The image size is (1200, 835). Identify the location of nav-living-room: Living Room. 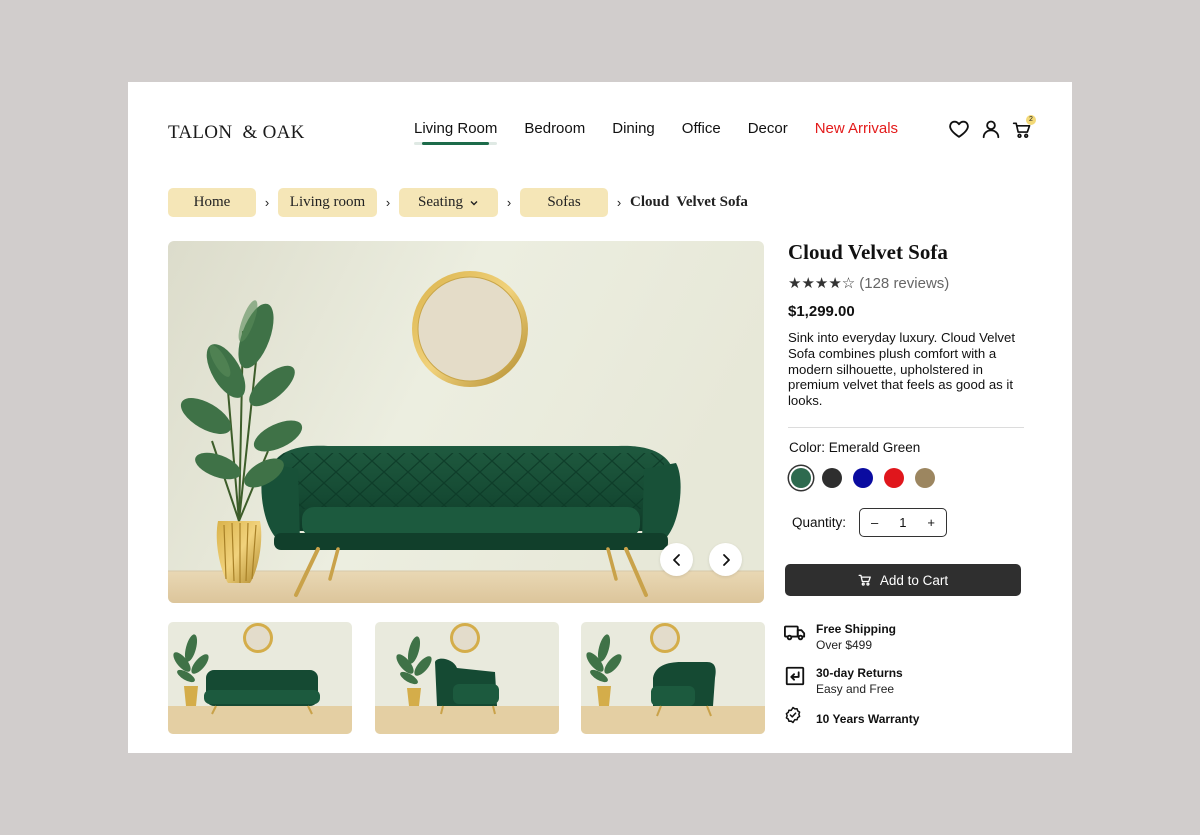
(456, 132).